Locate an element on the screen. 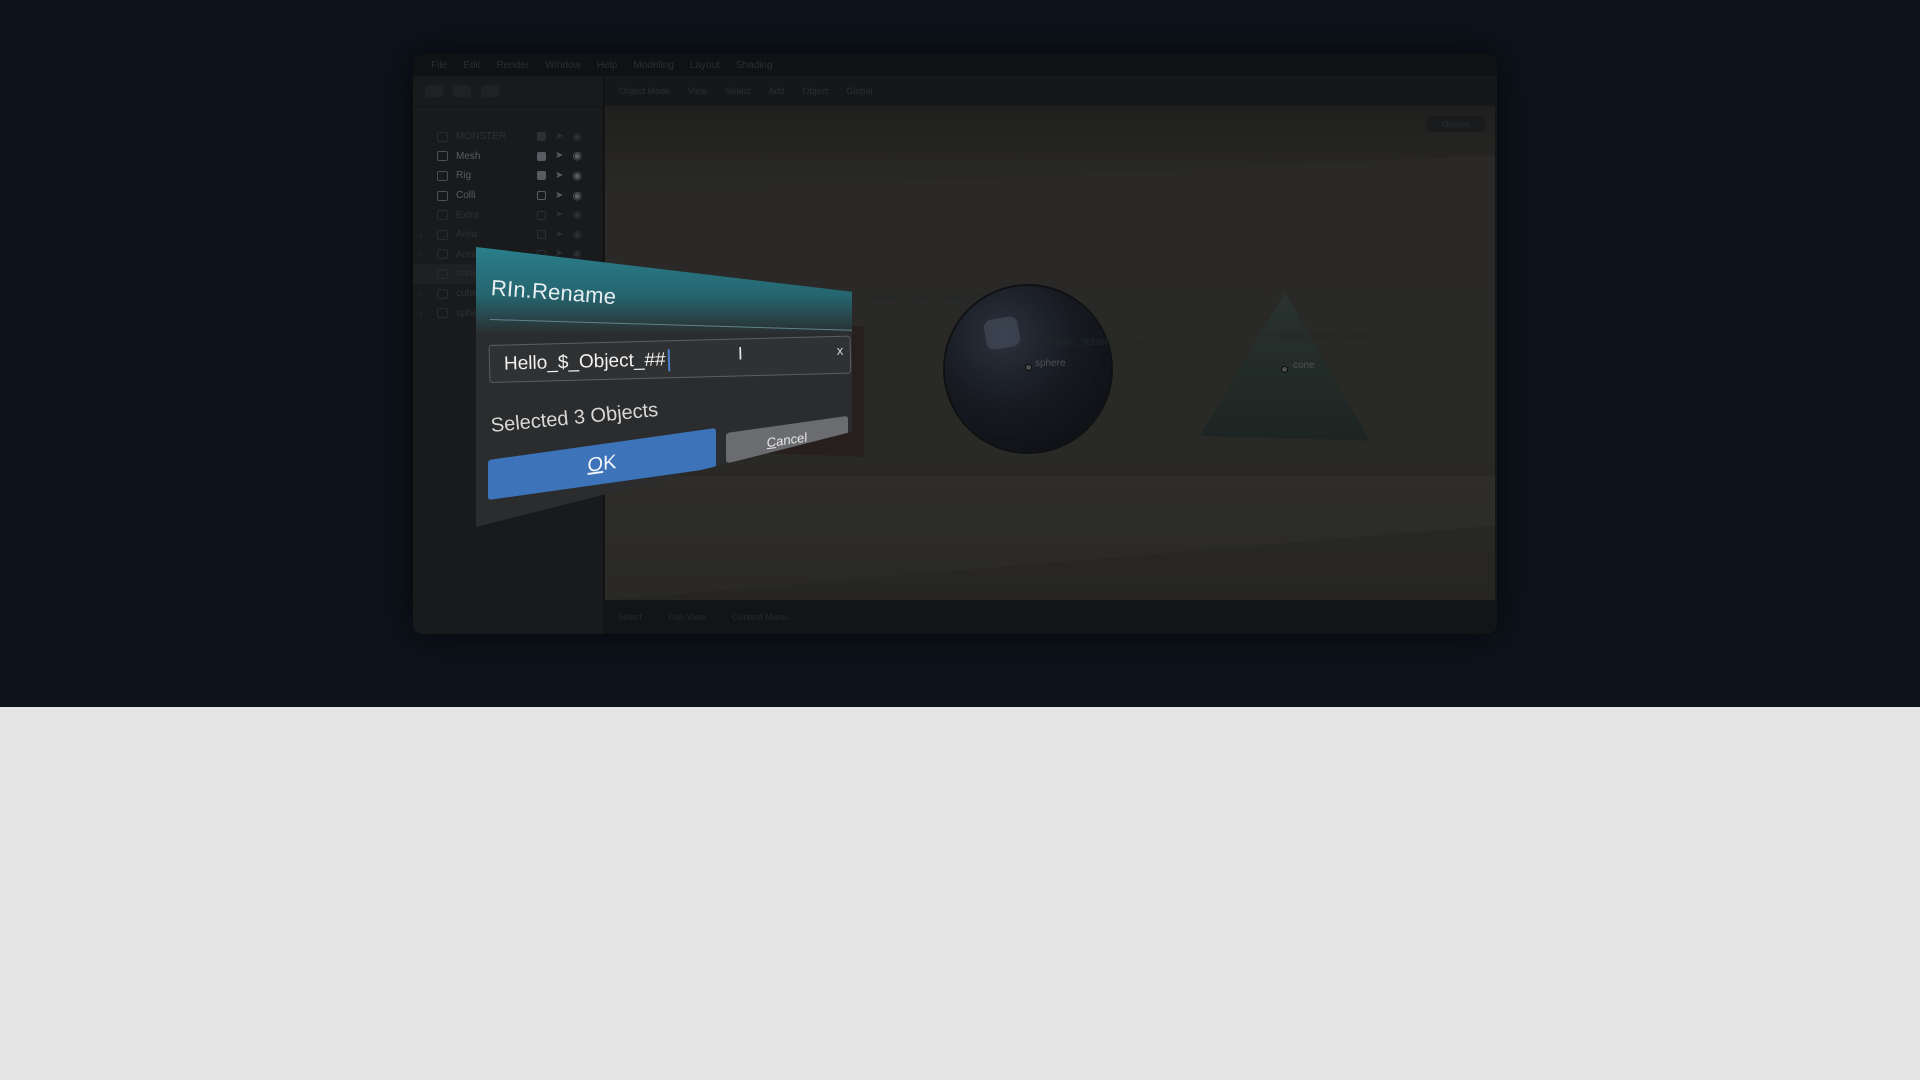  rename-input: Hello_$_Object_## I x is located at coordinates (670, 359).